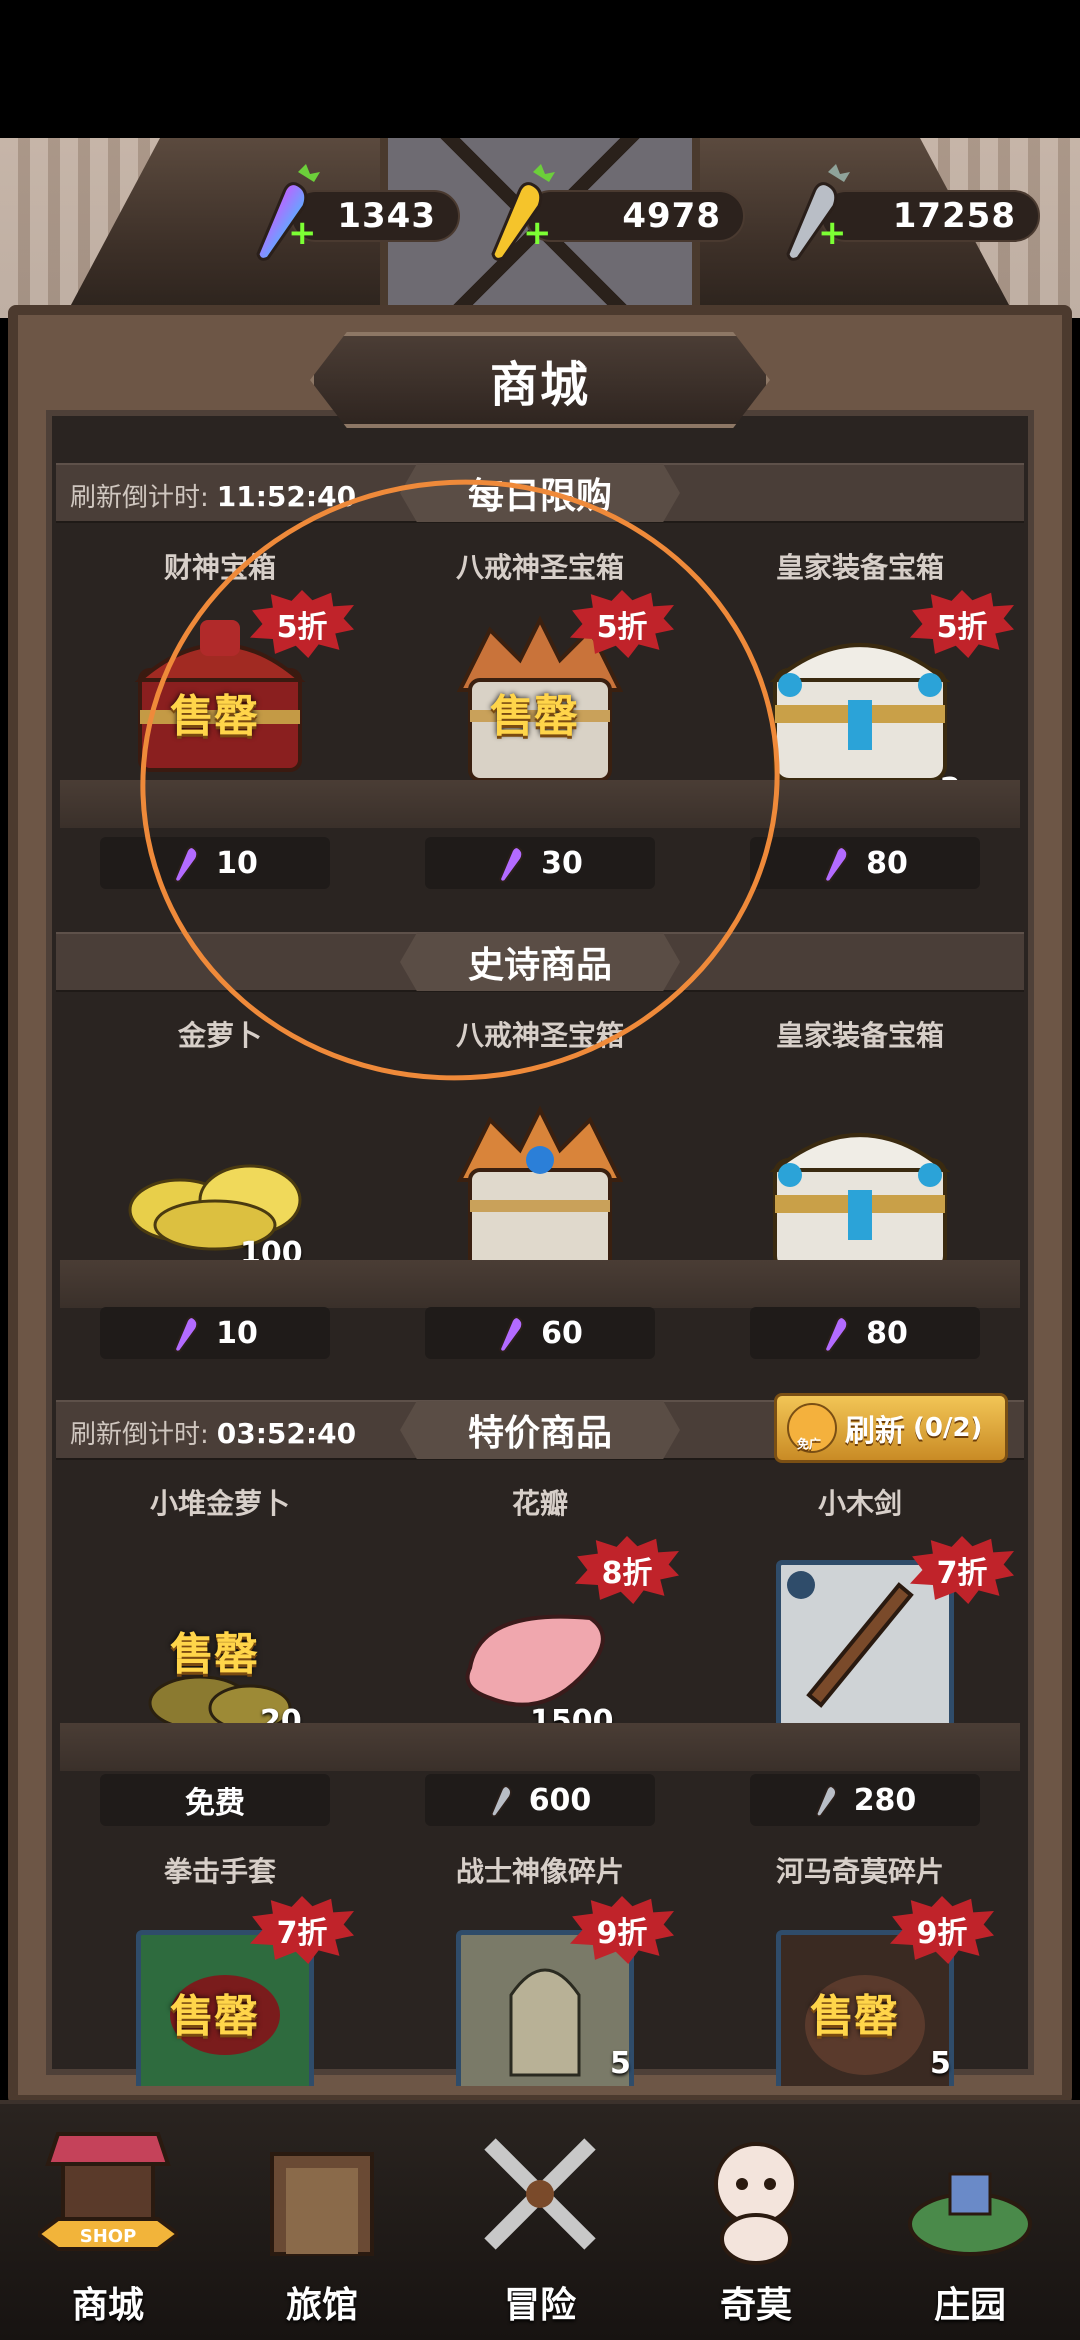  I want to click on currency-silver: + 17258, so click(913, 212).